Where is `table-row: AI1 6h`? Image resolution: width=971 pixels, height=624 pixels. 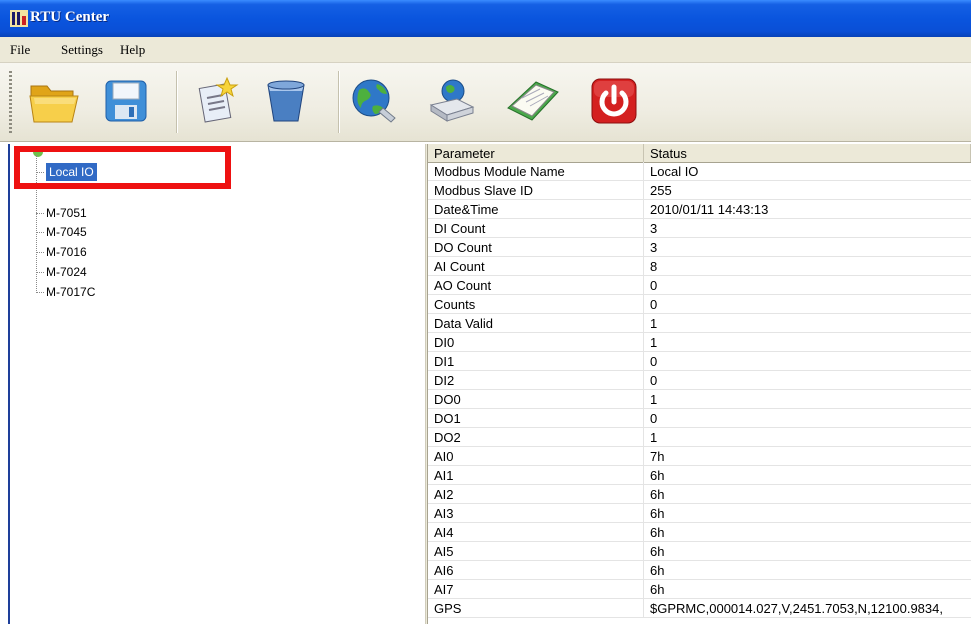 table-row: AI1 6h is located at coordinates (699, 475).